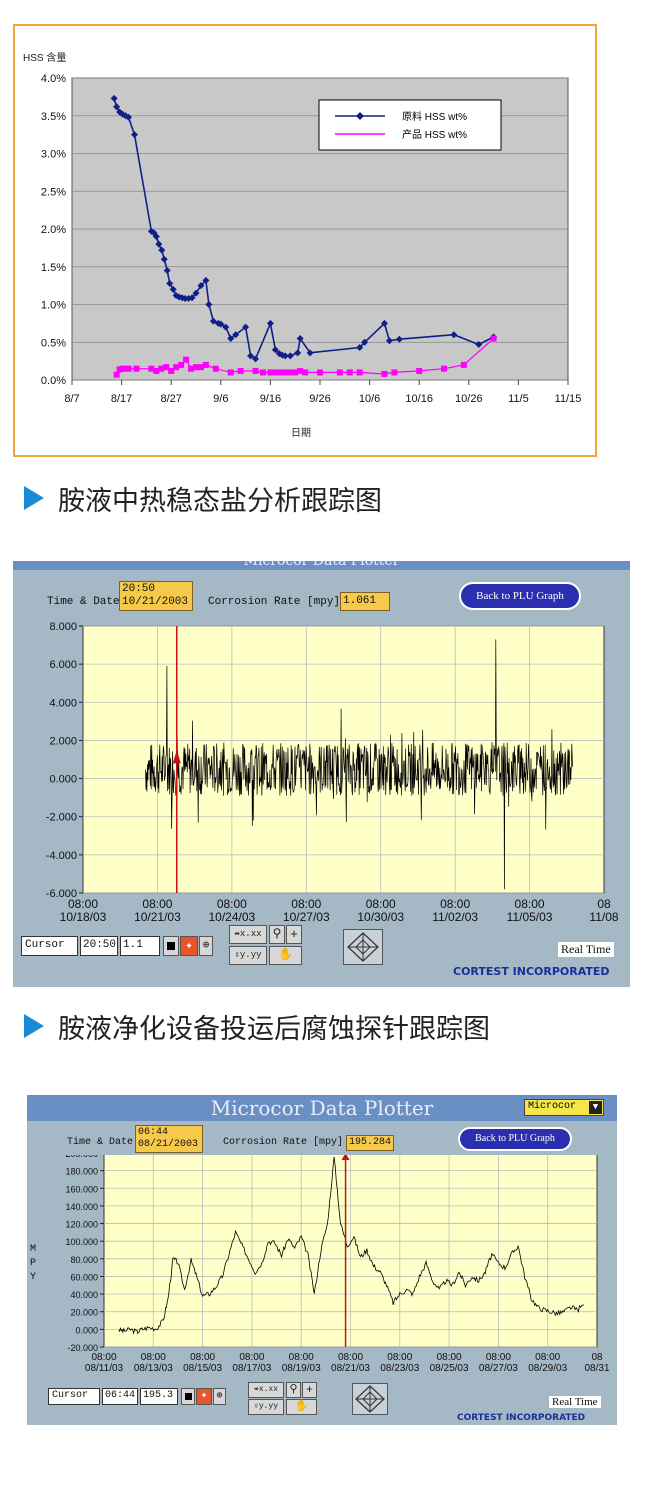 This screenshot has height=1500, width=650. I want to click on date-value: 08/21/2003, so click(168, 1144).